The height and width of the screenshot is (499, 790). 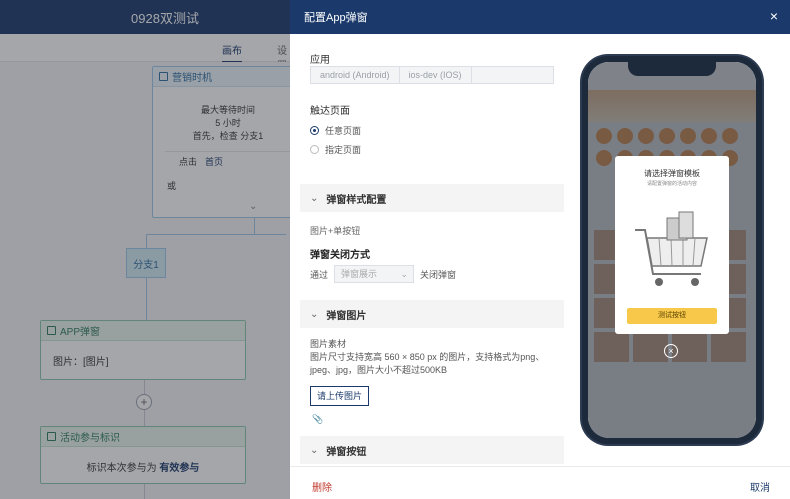 What do you see at coordinates (672, 173) in the screenshot?
I see `preview-popup-title: 请选择弹窗模板` at bounding box center [672, 173].